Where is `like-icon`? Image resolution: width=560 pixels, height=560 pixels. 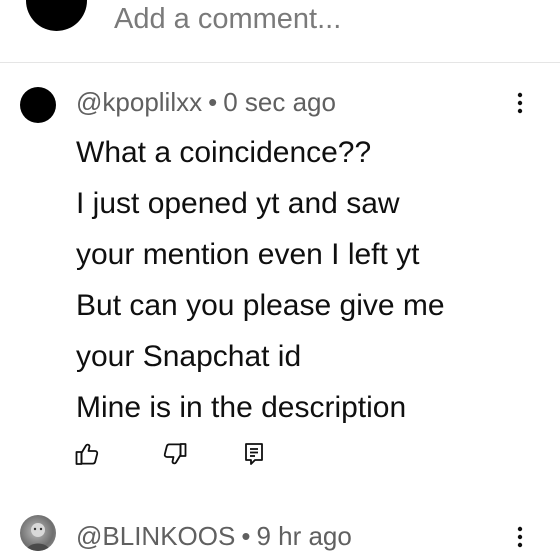
like-icon is located at coordinates (87, 454).